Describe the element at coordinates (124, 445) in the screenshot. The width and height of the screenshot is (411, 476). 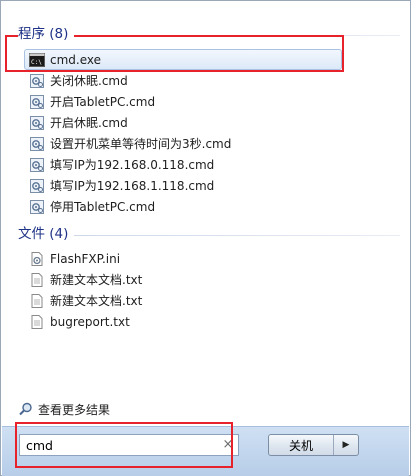
I see `highlight-box-search` at that location.